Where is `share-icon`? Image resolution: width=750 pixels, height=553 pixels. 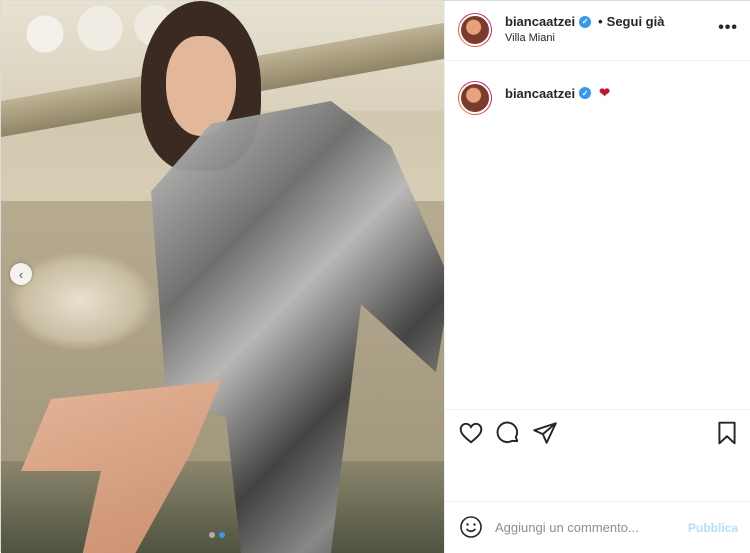 share-icon is located at coordinates (545, 433).